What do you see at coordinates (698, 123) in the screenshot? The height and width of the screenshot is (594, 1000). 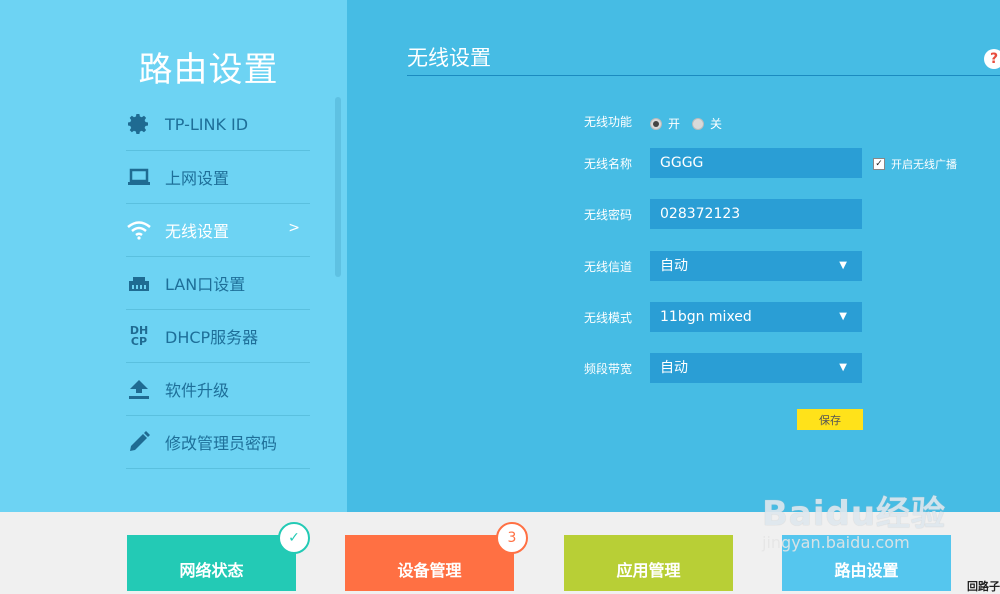 I see `radio-unselected-icon` at bounding box center [698, 123].